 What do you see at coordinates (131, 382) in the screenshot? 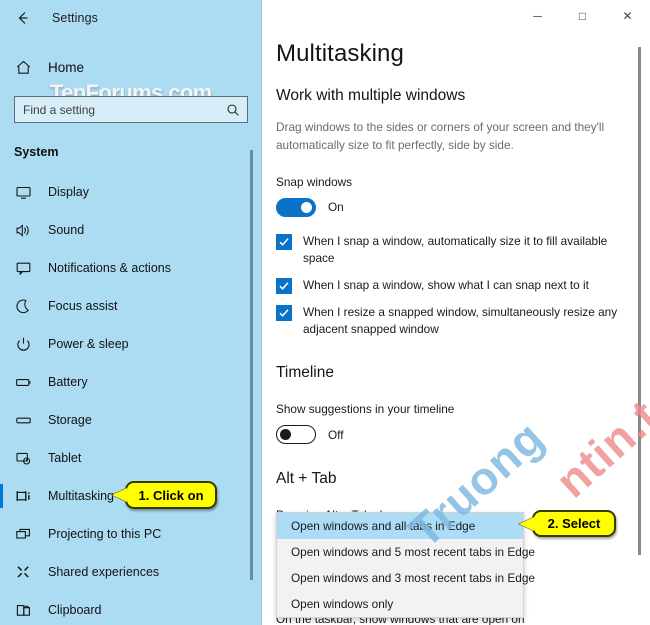
I see `sidebar-item-battery: Battery` at bounding box center [131, 382].